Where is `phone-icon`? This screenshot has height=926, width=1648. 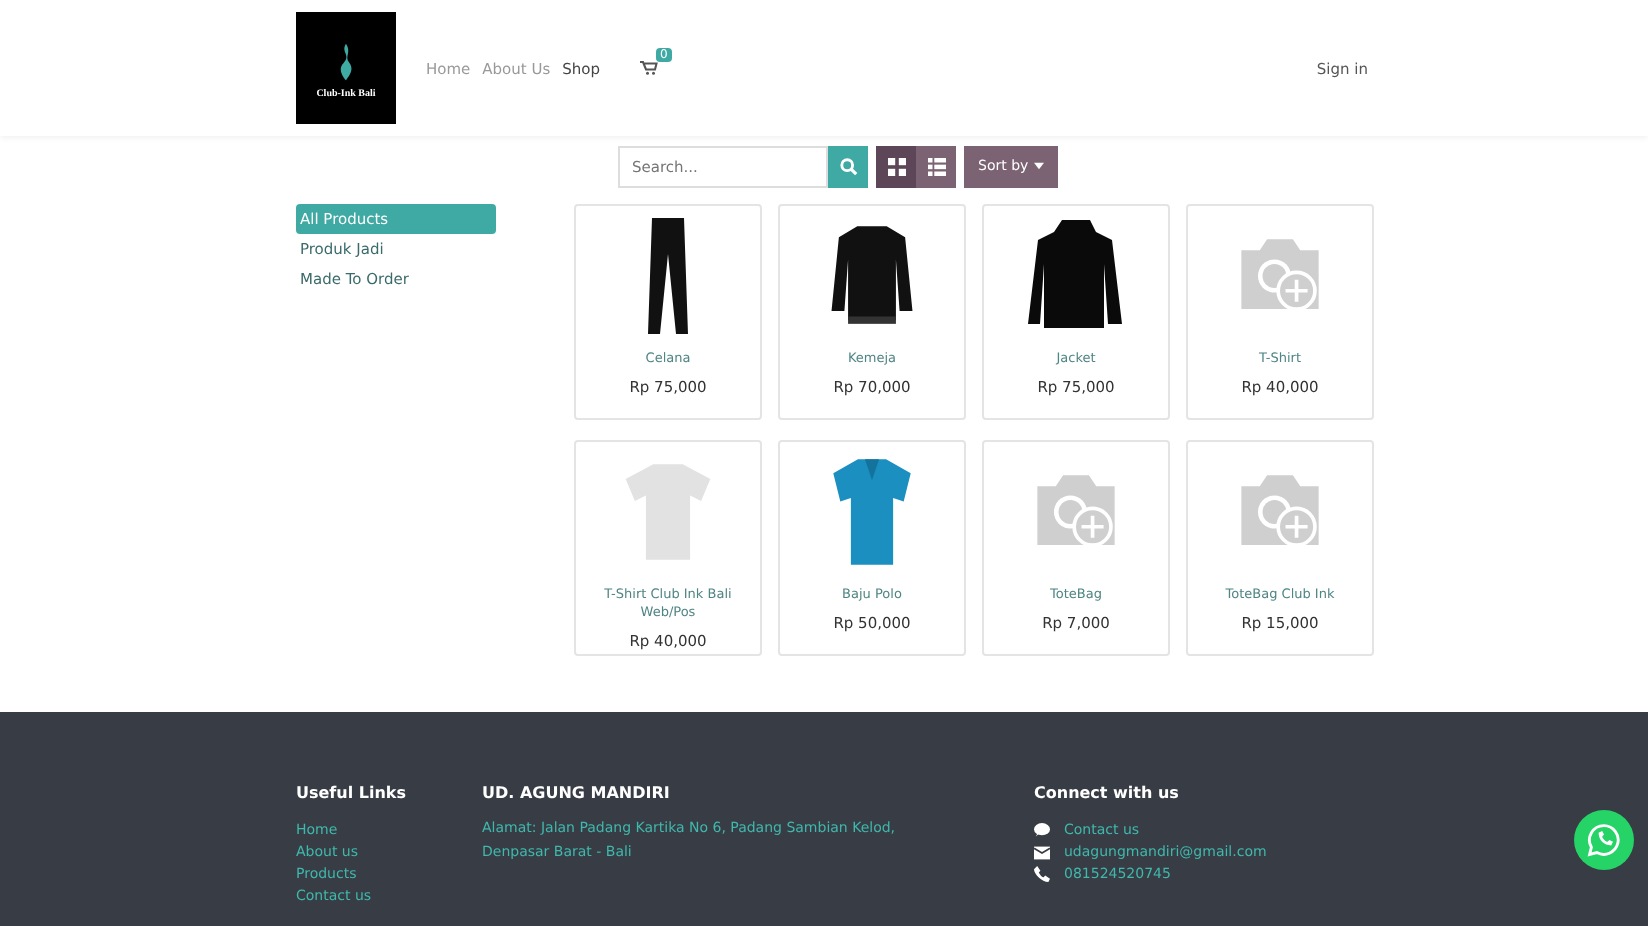
phone-icon is located at coordinates (1042, 874).